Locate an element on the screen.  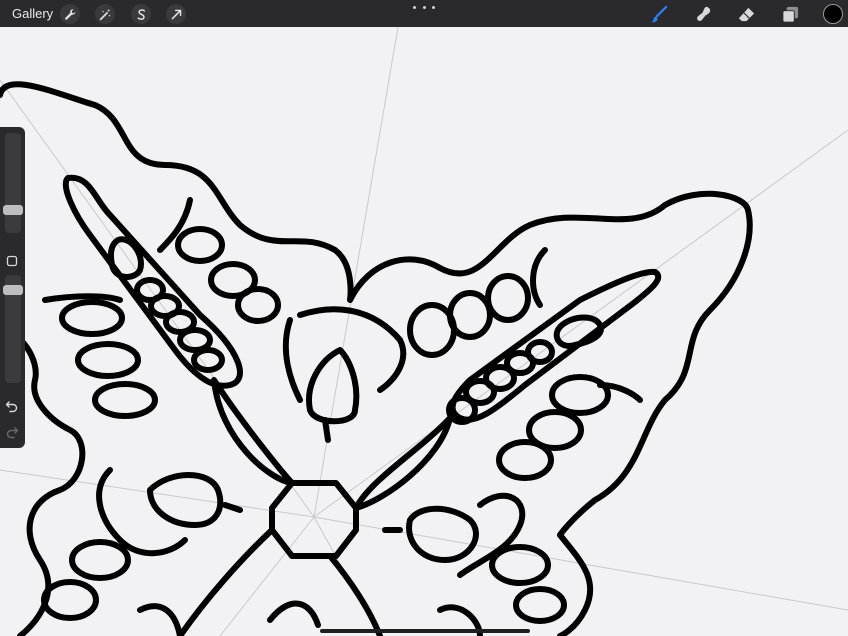
brush-size-knob is located at coordinates (13, 210).